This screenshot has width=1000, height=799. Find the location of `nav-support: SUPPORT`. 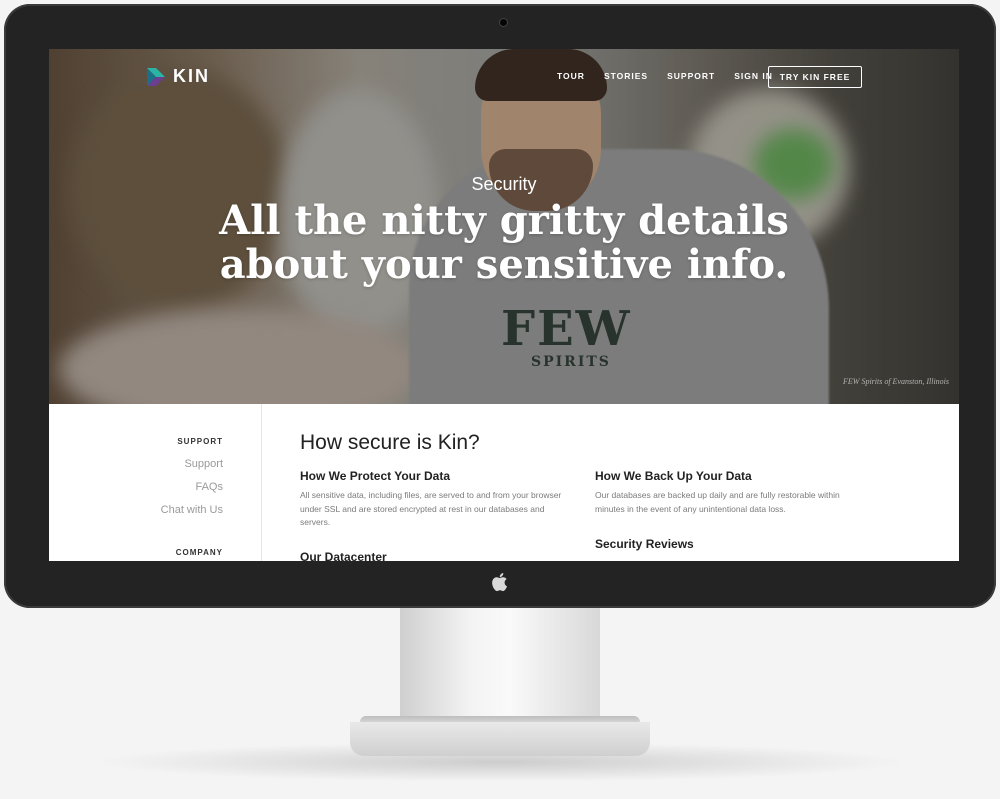

nav-support: SUPPORT is located at coordinates (691, 76).